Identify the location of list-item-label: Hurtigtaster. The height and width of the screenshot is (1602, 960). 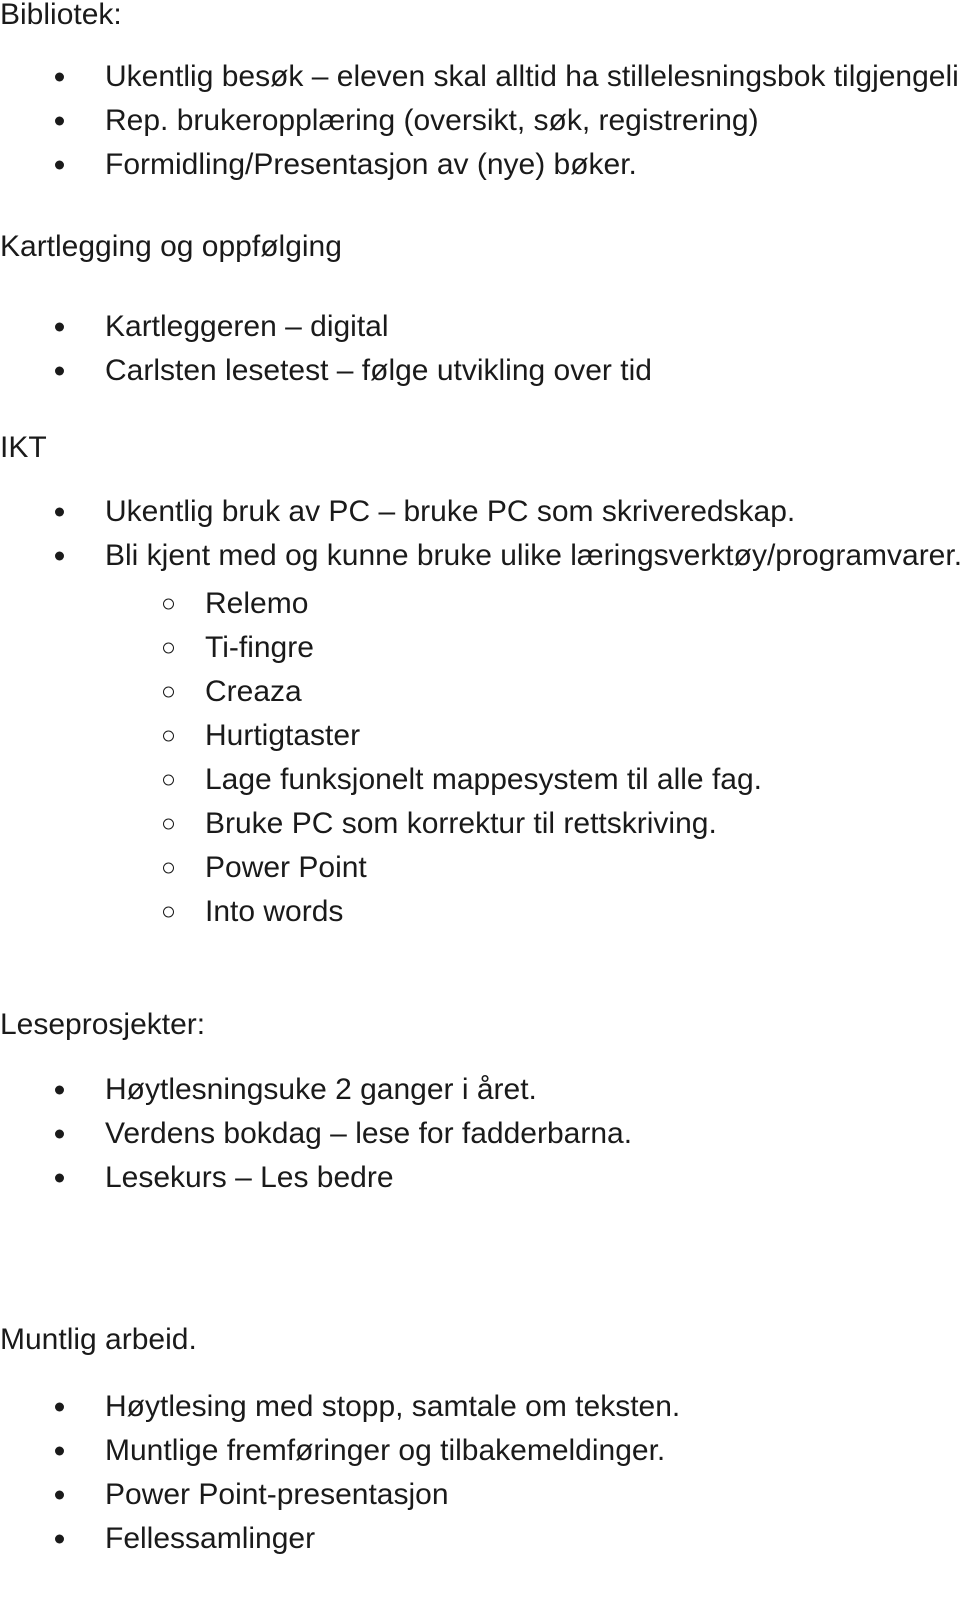
(283, 735).